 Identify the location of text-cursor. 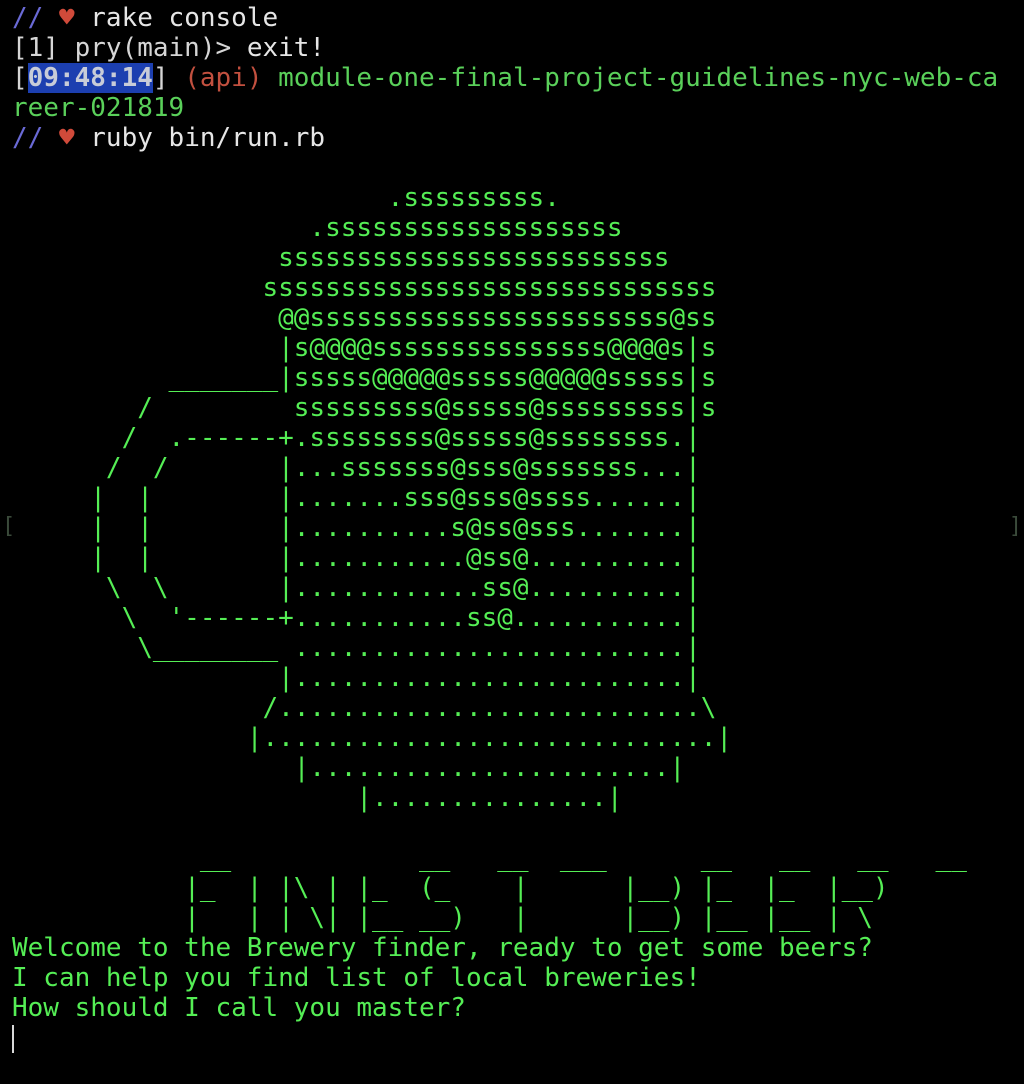
(13, 1038).